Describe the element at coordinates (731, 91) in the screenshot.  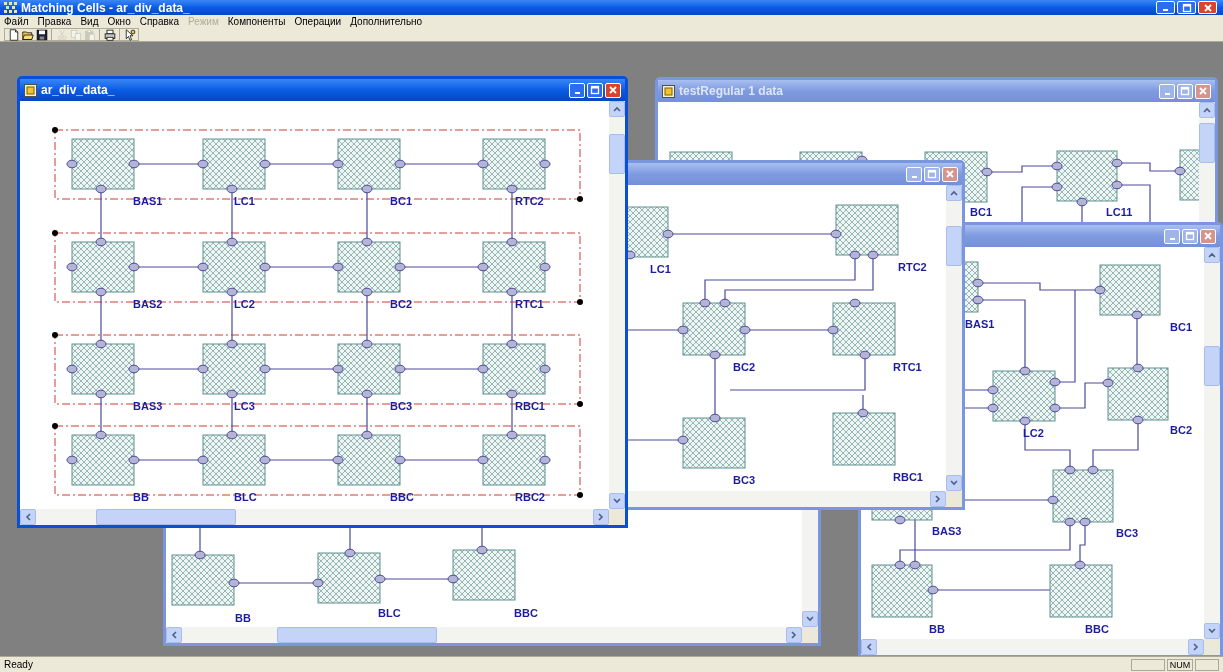
I see `window-title: testRegular 1 data` at that location.